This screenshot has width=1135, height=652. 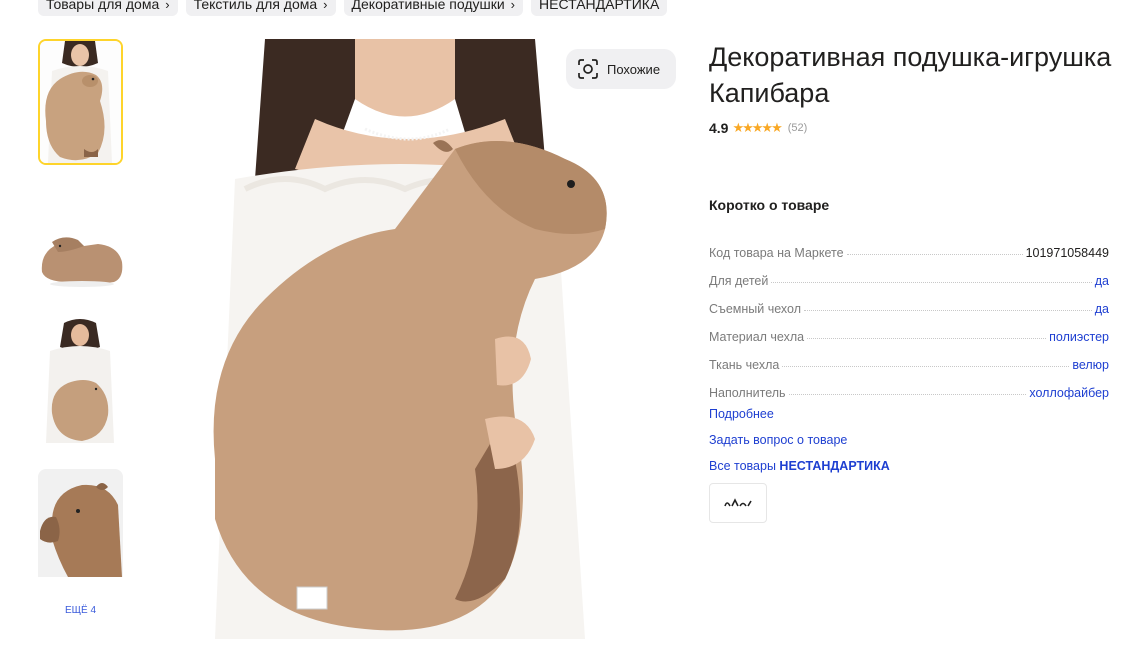 I want to click on spec-key: Материал чехла, so click(x=757, y=337).